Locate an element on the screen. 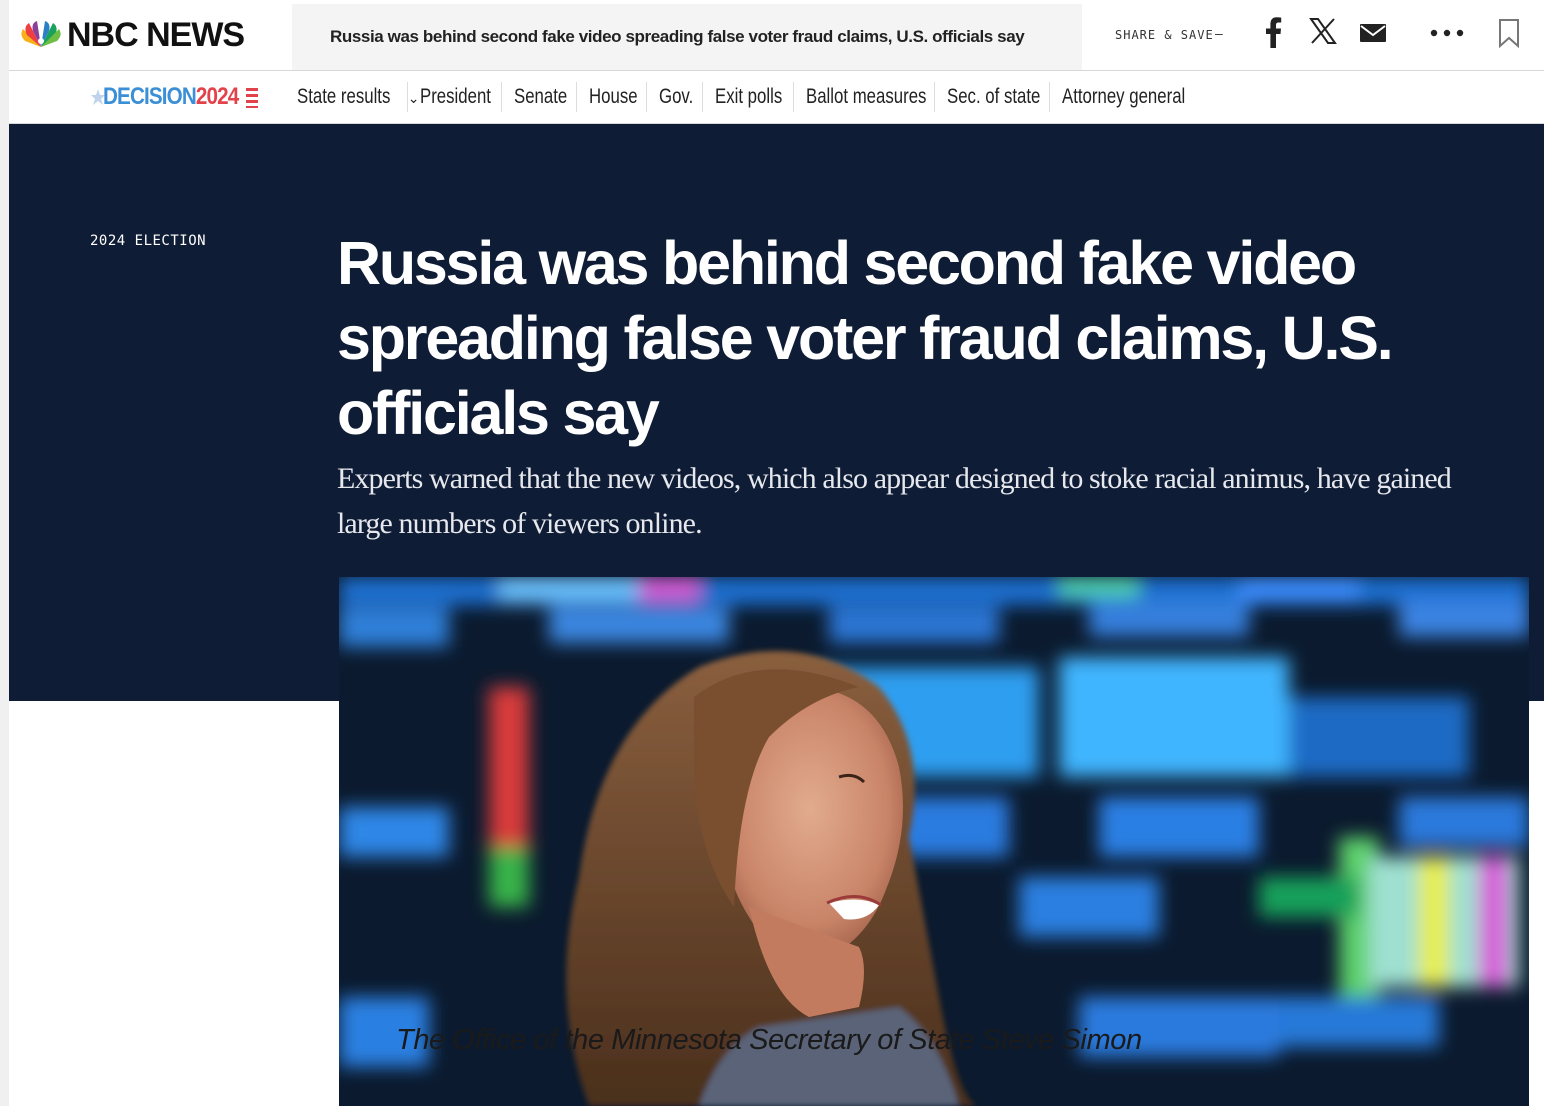  decision-wordmark: DECISION2024 is located at coordinates (171, 97).